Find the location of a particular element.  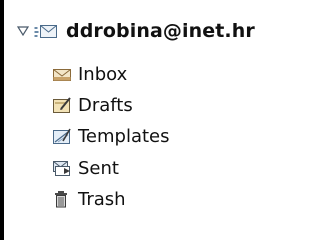

folder-item-templates: Templates is located at coordinates (111, 136).